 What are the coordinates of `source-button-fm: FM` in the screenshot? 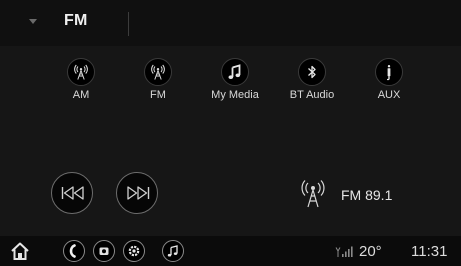 It's located at (158, 89).